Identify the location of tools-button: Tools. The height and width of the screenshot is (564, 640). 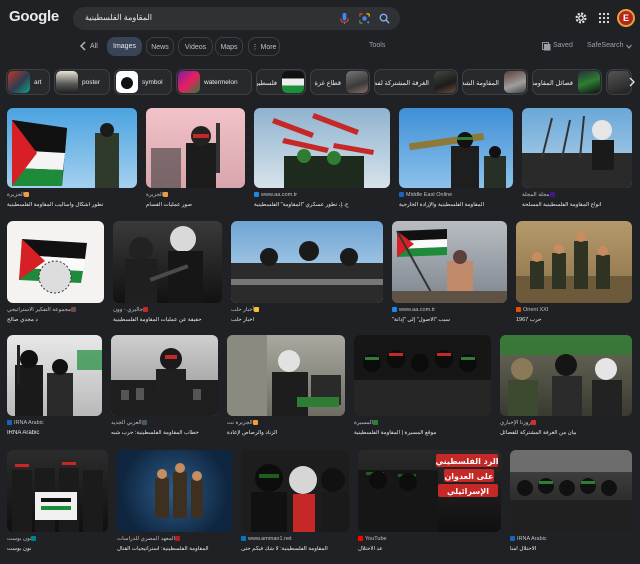
(377, 45).